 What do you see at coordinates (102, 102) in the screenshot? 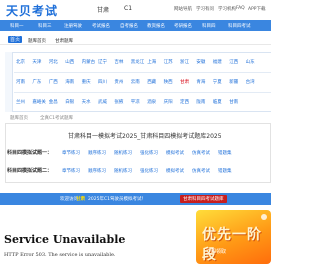
I see `province-link: 武威` at bounding box center [102, 102].